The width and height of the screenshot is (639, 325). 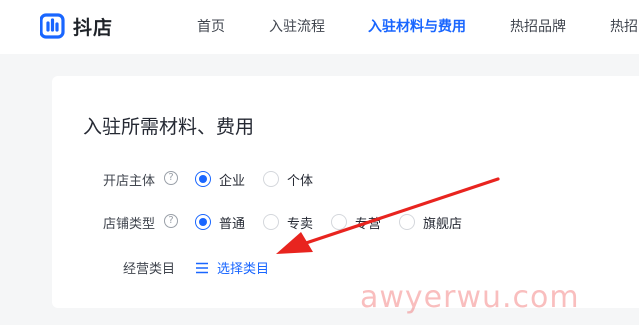 I want to click on list-icon, so click(x=202, y=267).